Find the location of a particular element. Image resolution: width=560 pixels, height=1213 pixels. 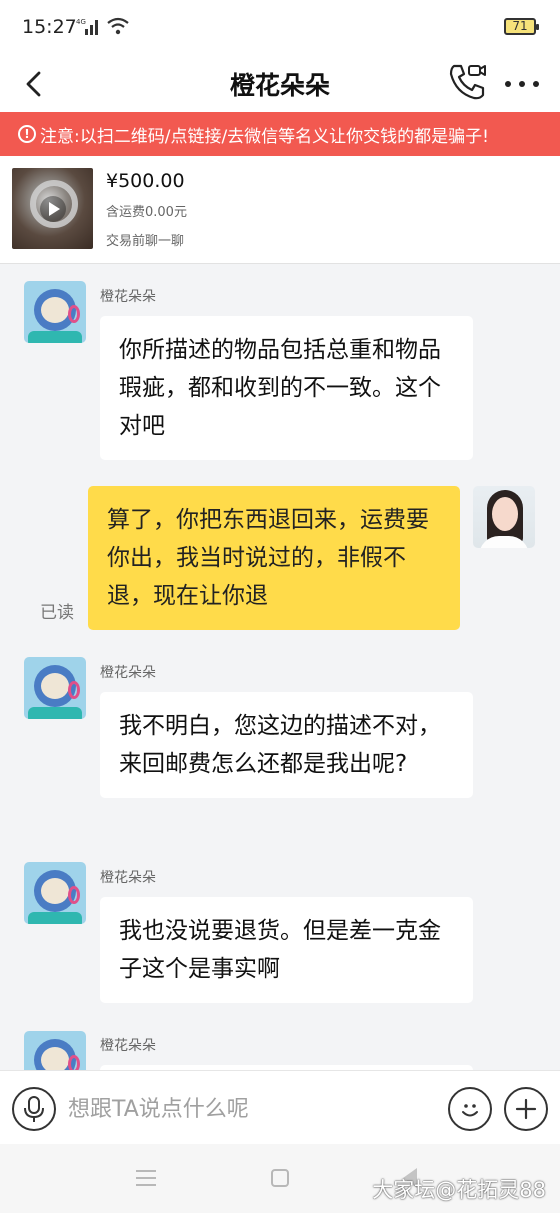

plus-icon is located at coordinates (526, 1109).